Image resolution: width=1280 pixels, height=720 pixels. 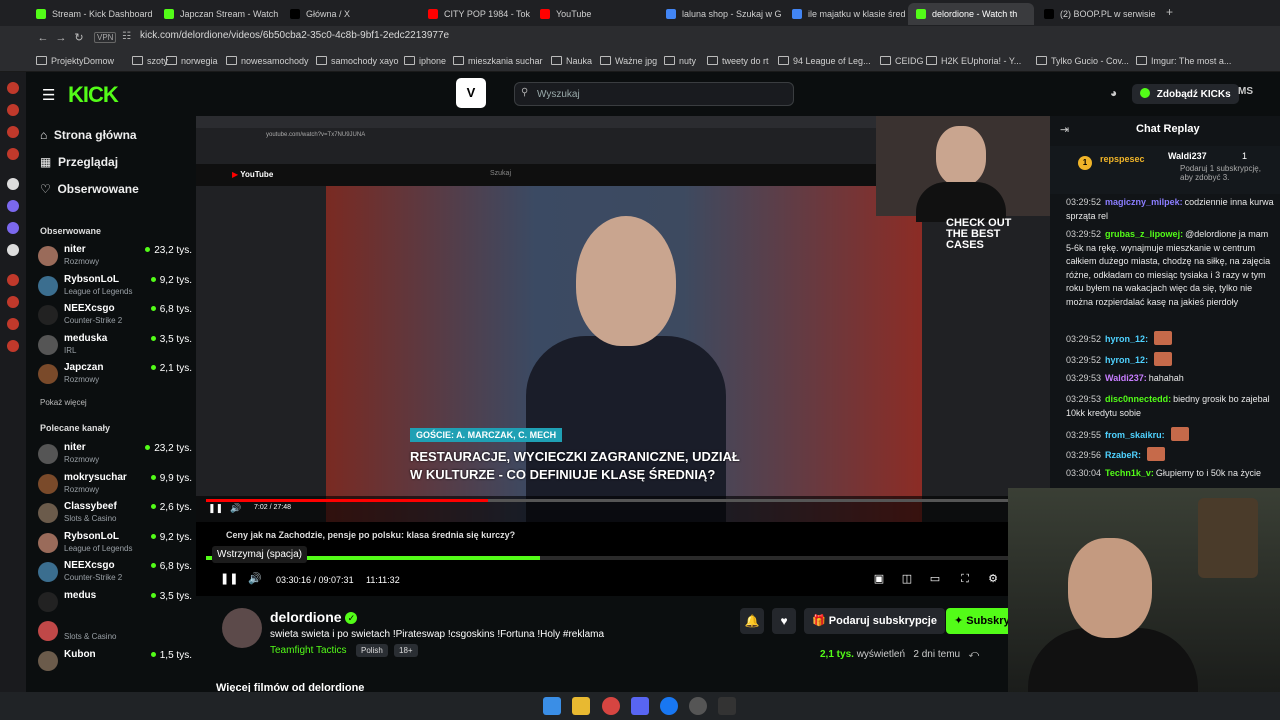 What do you see at coordinates (425, 61) in the screenshot?
I see `bookmark-item: iphone` at bounding box center [425, 61].